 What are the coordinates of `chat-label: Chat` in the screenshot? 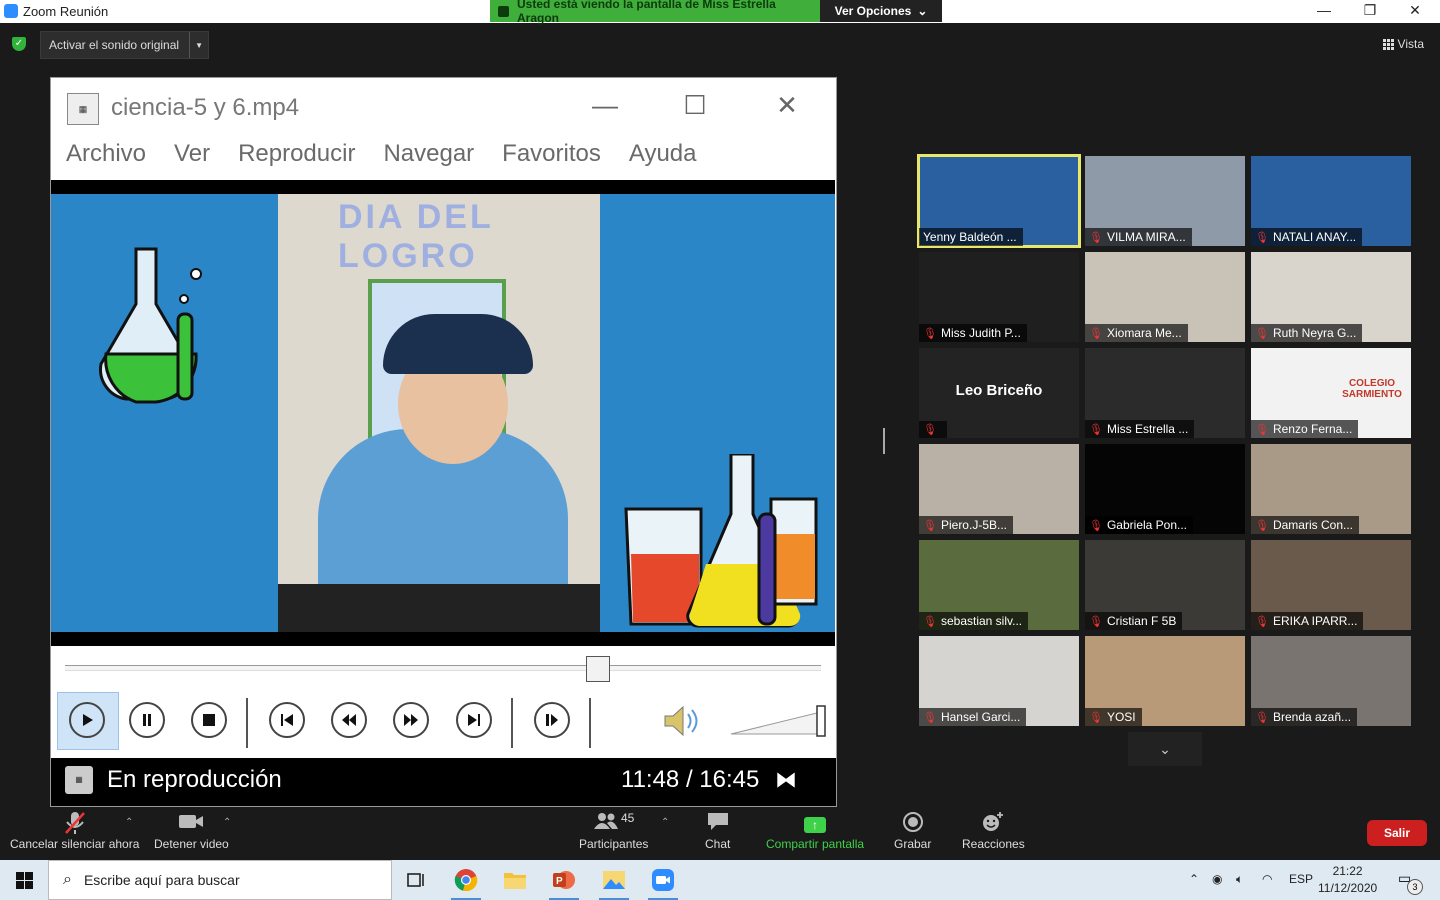 It's located at (718, 844).